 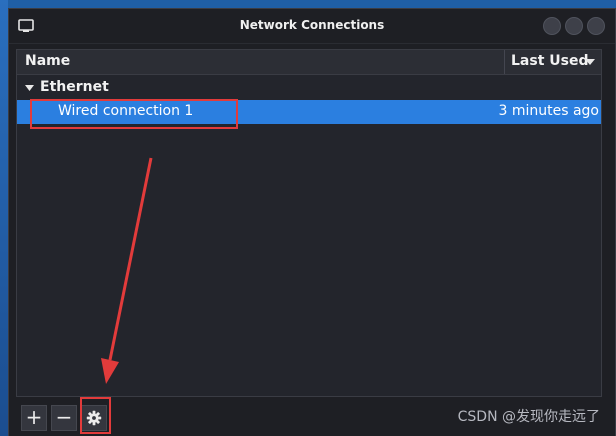 I want to click on column-divider, so click(x=504, y=62).